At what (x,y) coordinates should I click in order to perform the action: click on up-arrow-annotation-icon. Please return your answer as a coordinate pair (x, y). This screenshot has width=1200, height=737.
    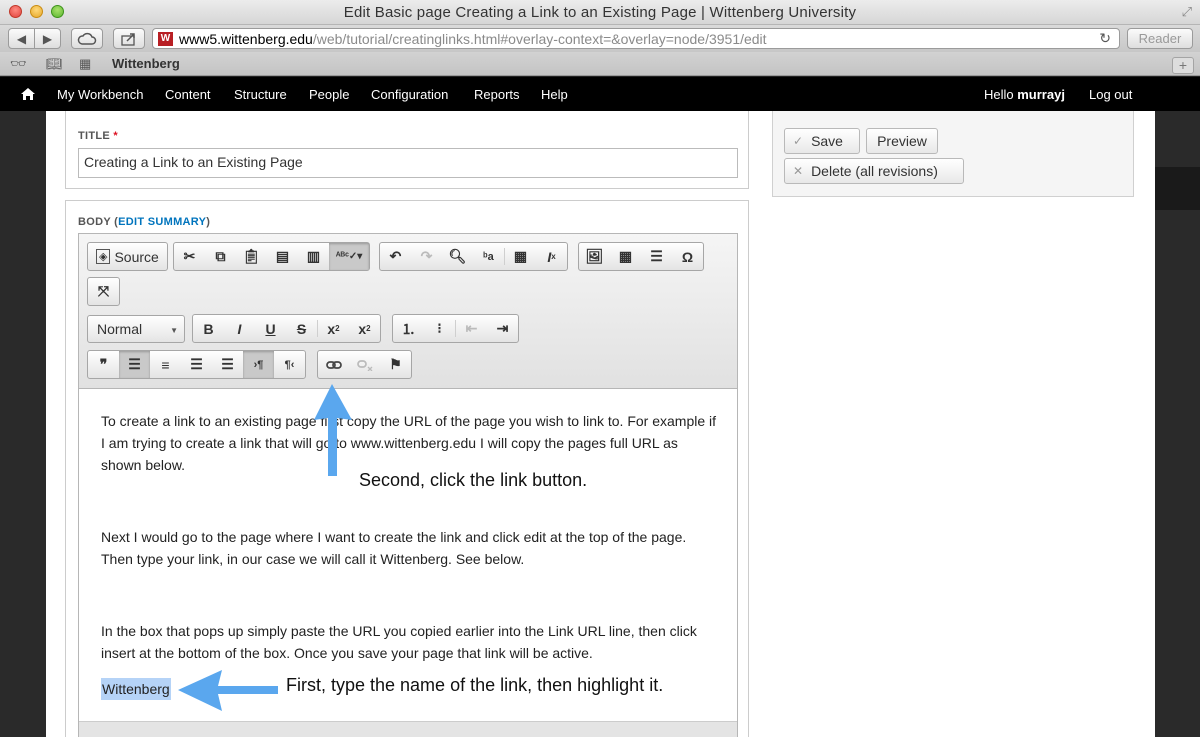
    Looking at the image, I should click on (333, 430).